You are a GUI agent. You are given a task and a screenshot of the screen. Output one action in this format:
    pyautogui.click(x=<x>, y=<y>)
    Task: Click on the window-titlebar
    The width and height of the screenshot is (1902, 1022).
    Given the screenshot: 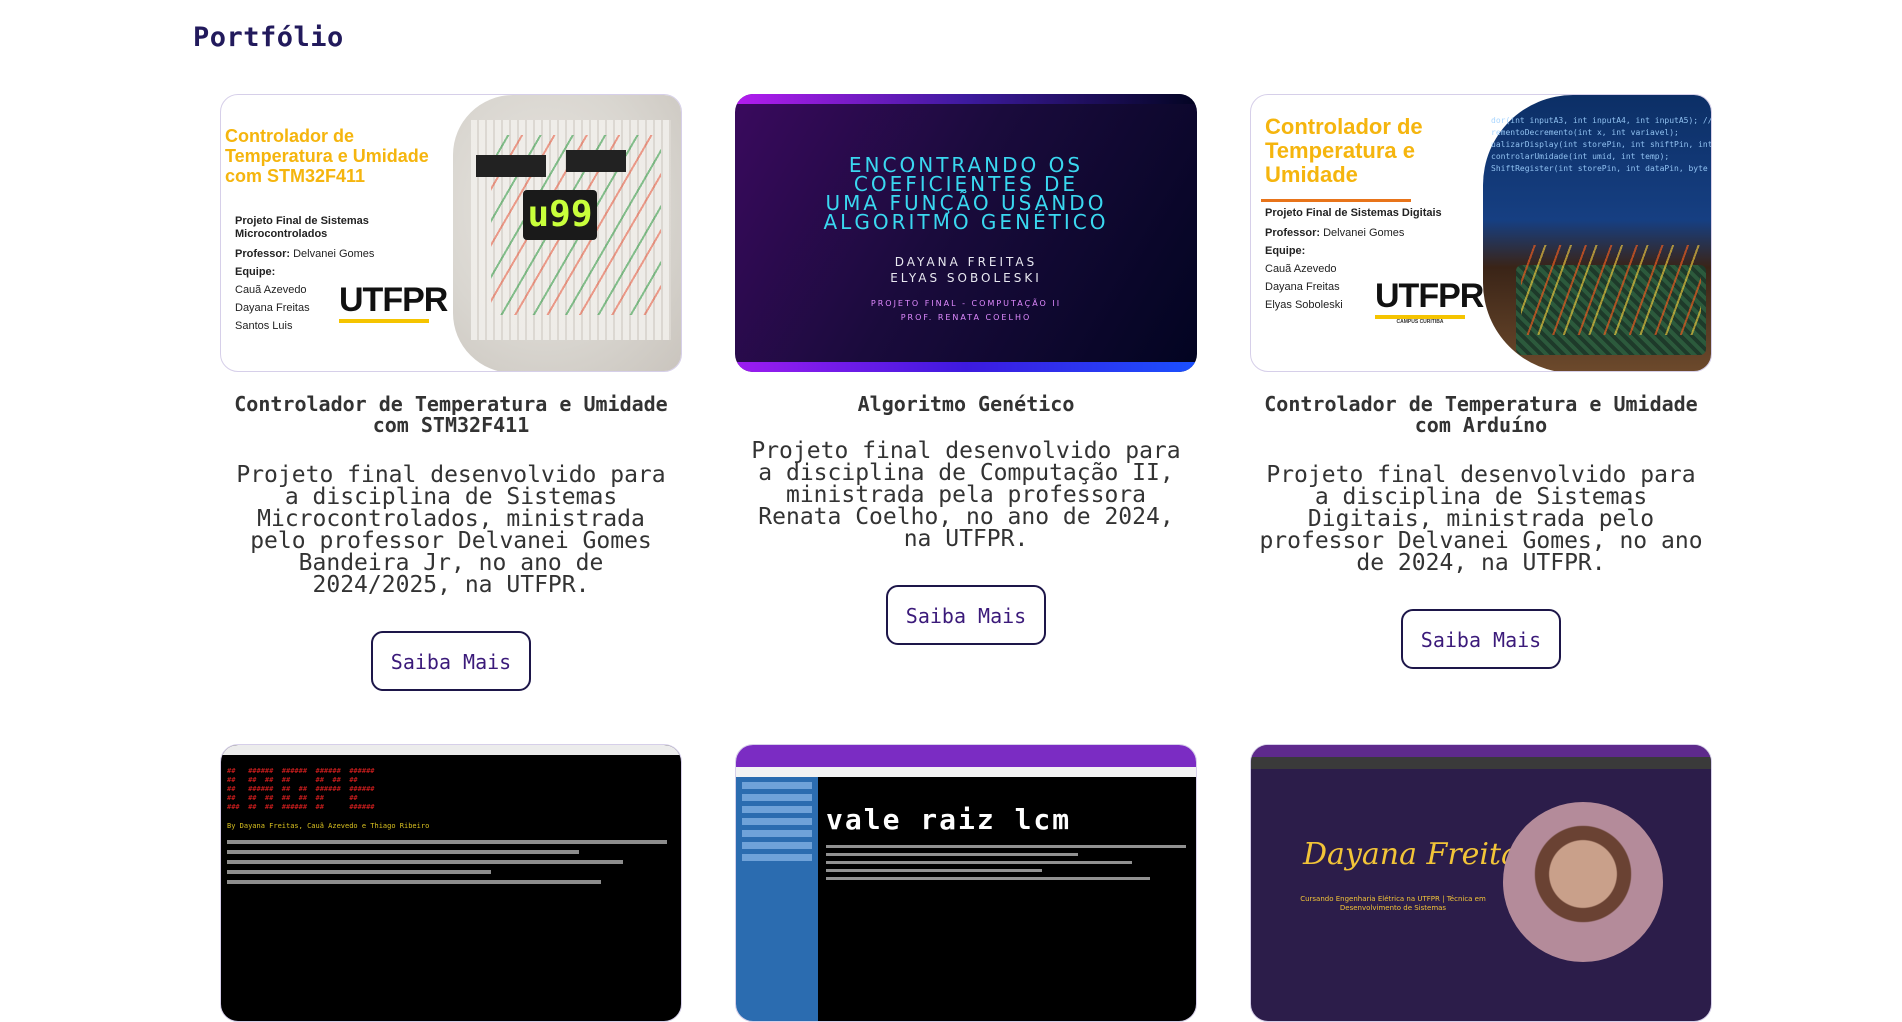 What is the action you would take?
    pyautogui.click(x=451, y=750)
    